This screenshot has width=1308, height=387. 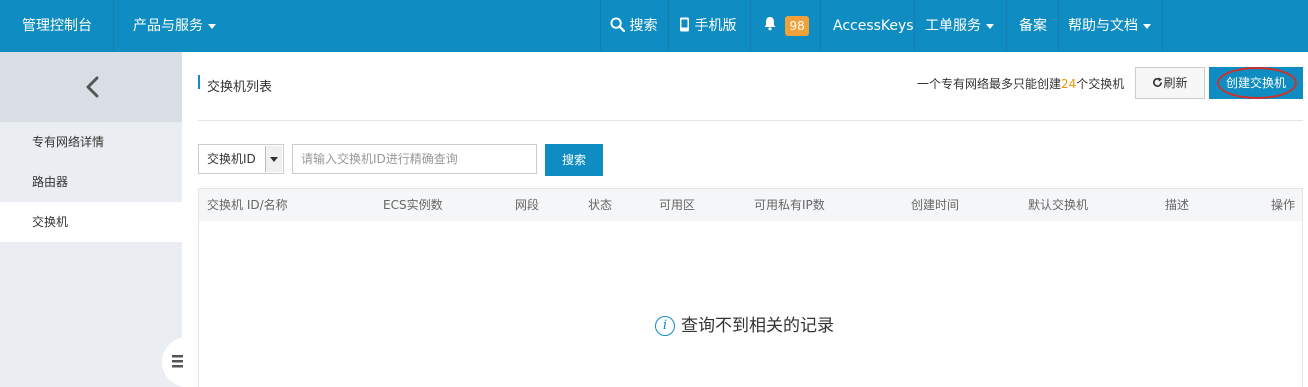 I want to click on highlight-ring, so click(x=1257, y=83).